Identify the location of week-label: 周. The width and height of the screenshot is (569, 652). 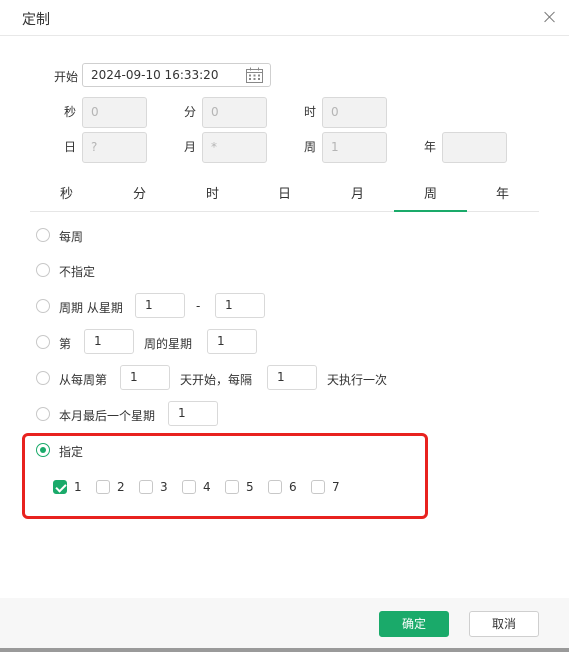
(310, 147).